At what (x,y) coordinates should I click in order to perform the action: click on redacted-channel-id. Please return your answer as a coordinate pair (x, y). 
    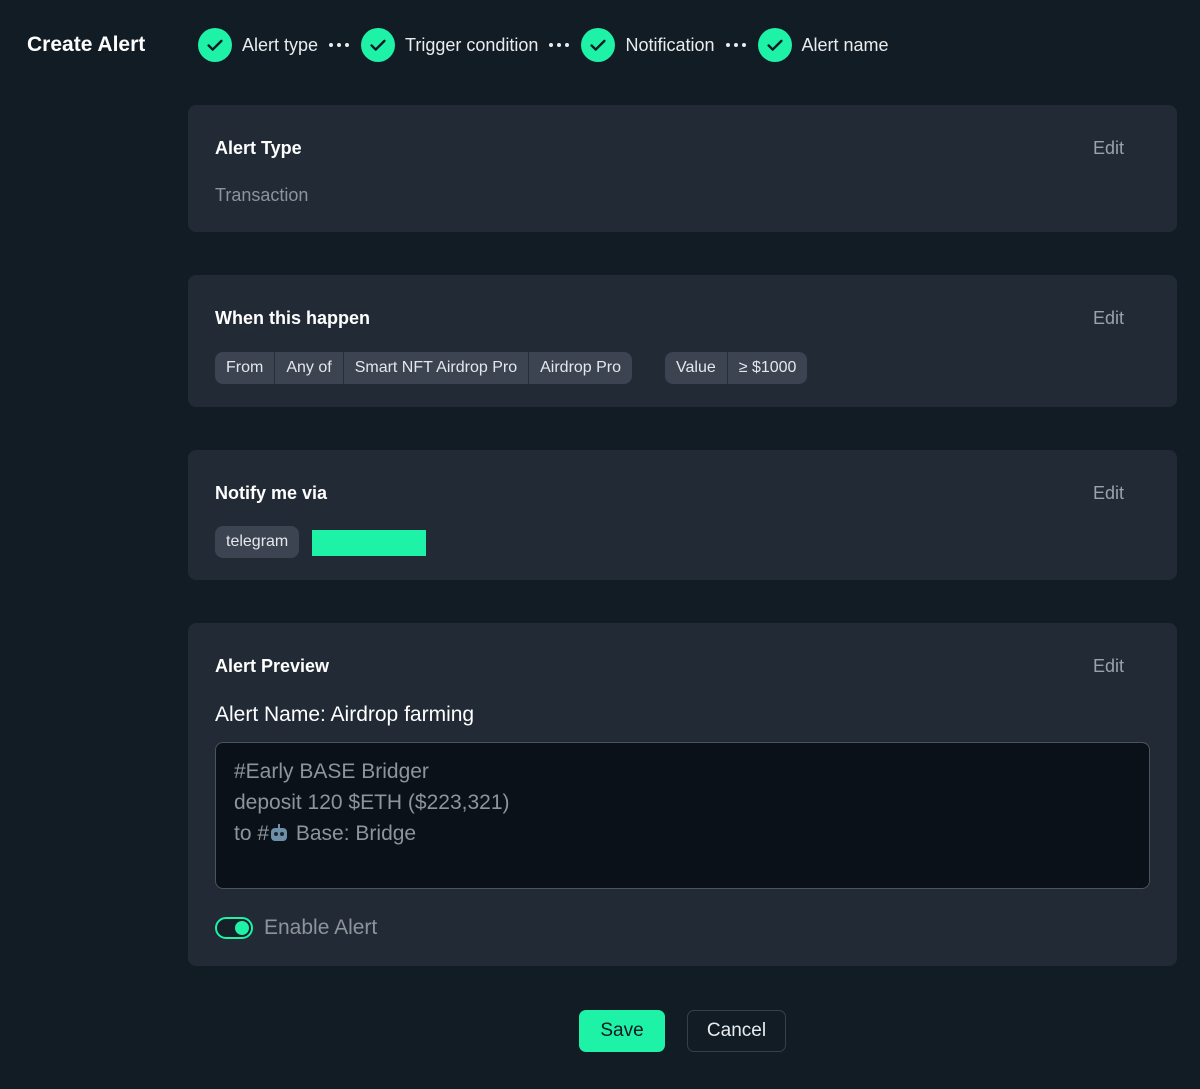
    Looking at the image, I should click on (369, 543).